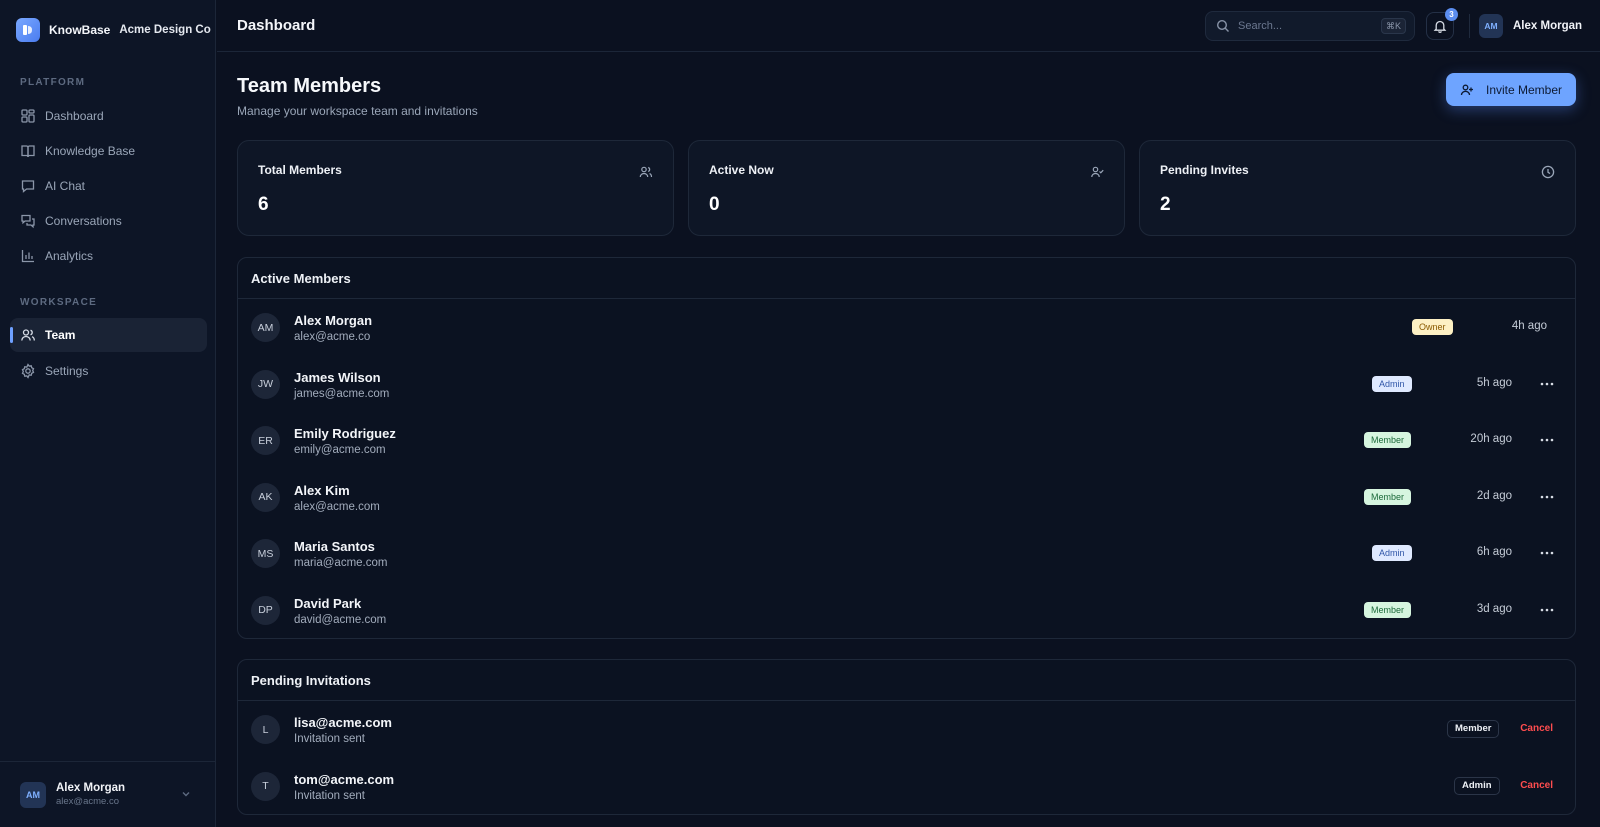 The width and height of the screenshot is (1600, 827). What do you see at coordinates (28, 221) in the screenshot?
I see `conversations-icon` at bounding box center [28, 221].